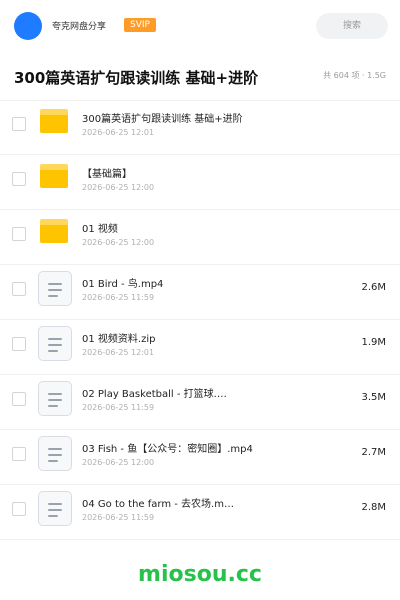 This screenshot has height=600, width=400. I want to click on share-owner-name: 夸克网盘分享, so click(79, 27).